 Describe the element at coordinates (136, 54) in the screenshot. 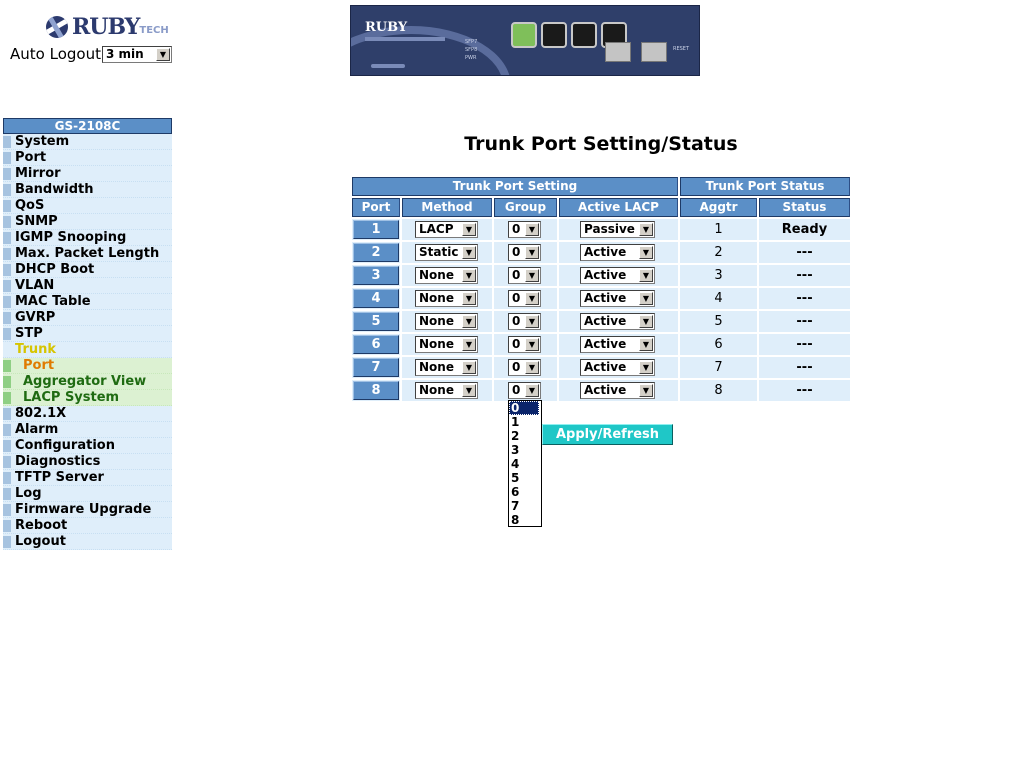

I see `auto-logout-select: 3 min ▼` at that location.